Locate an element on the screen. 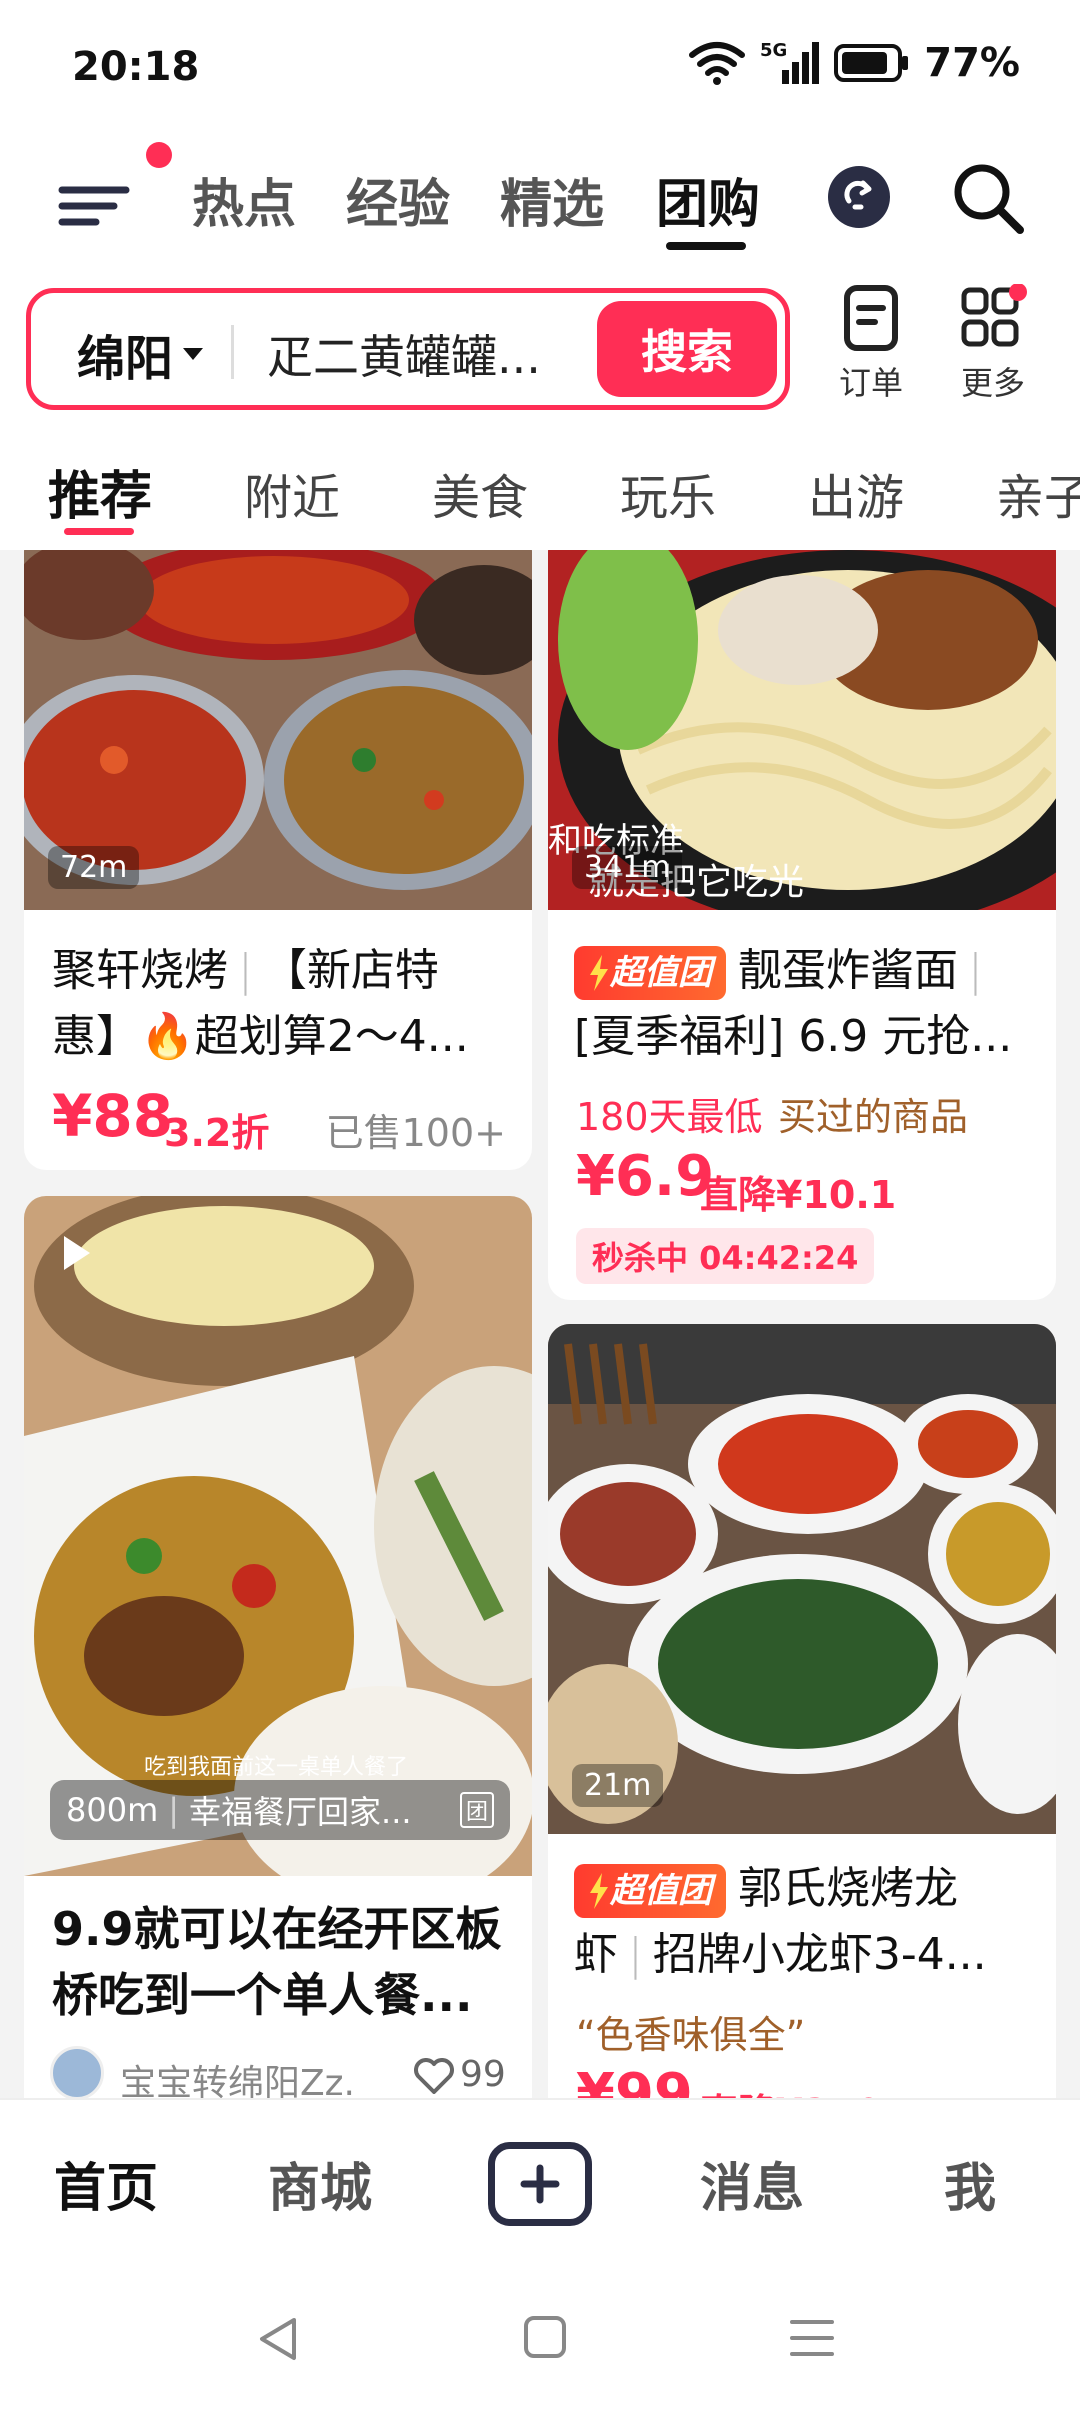 This screenshot has height=2412, width=1080. category-tab-recommend: 推荐 is located at coordinates (100, 491).